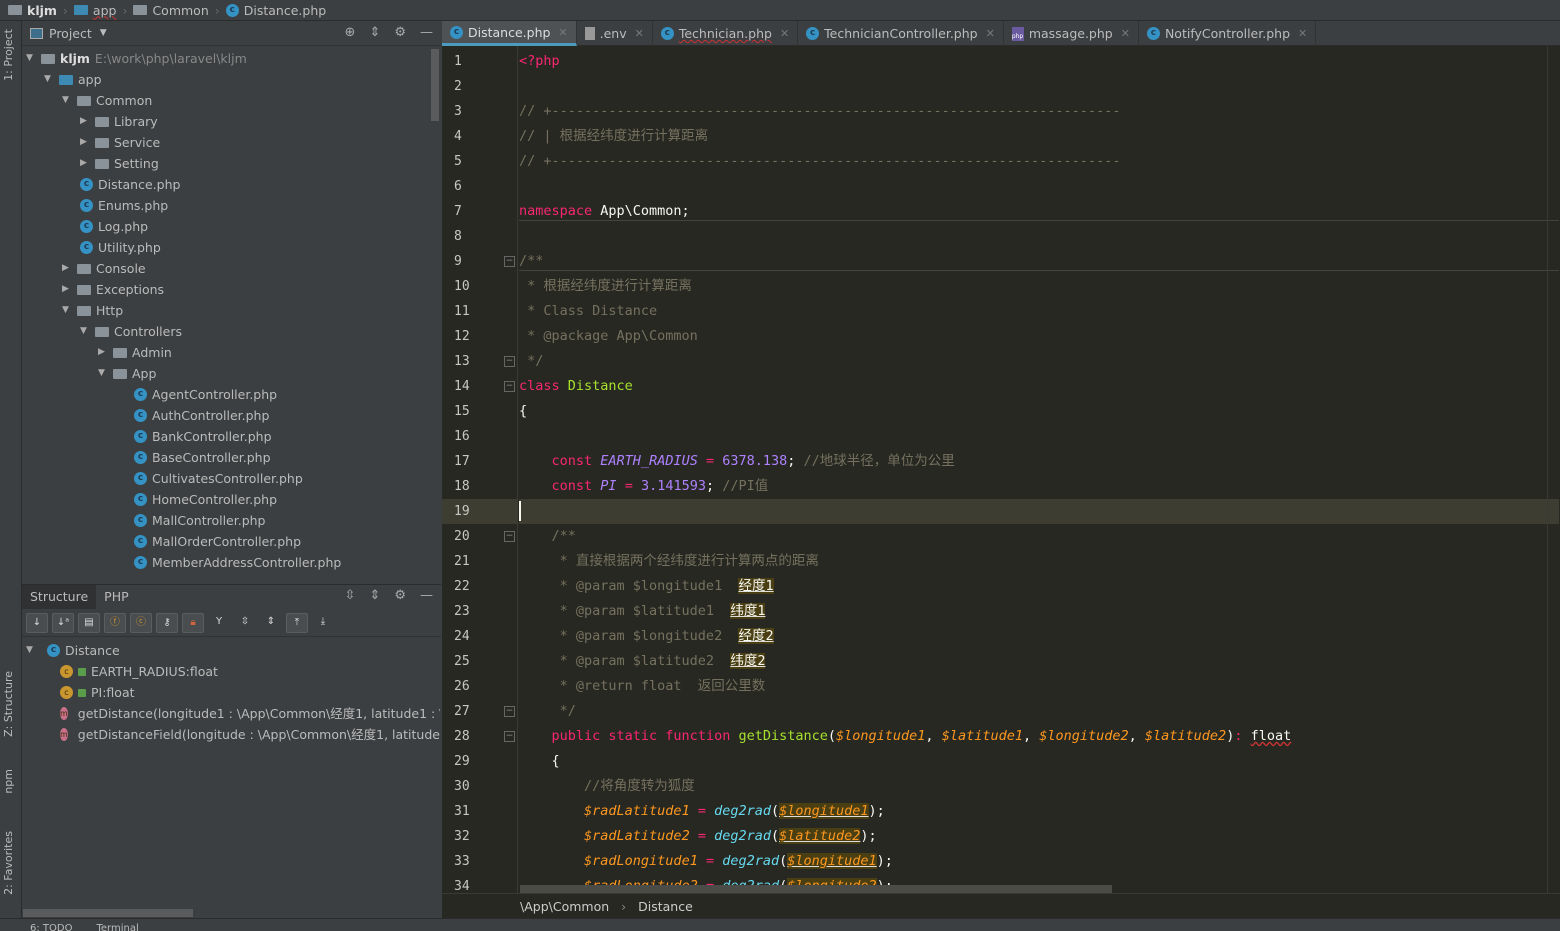  I want to click on show-fields-icon: ⓕ, so click(115, 622).